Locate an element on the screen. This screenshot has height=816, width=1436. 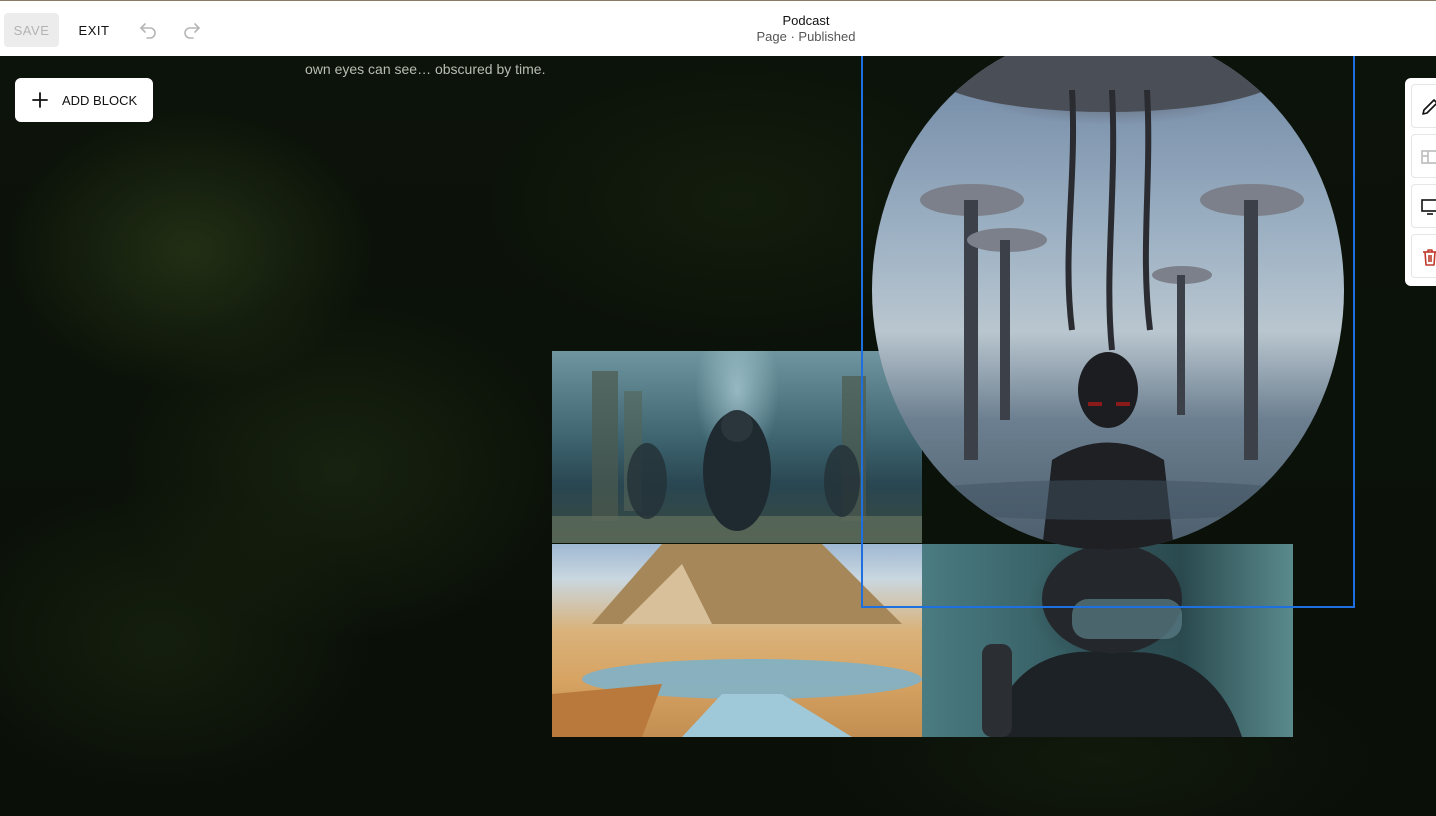
redo-button is located at coordinates (192, 30).